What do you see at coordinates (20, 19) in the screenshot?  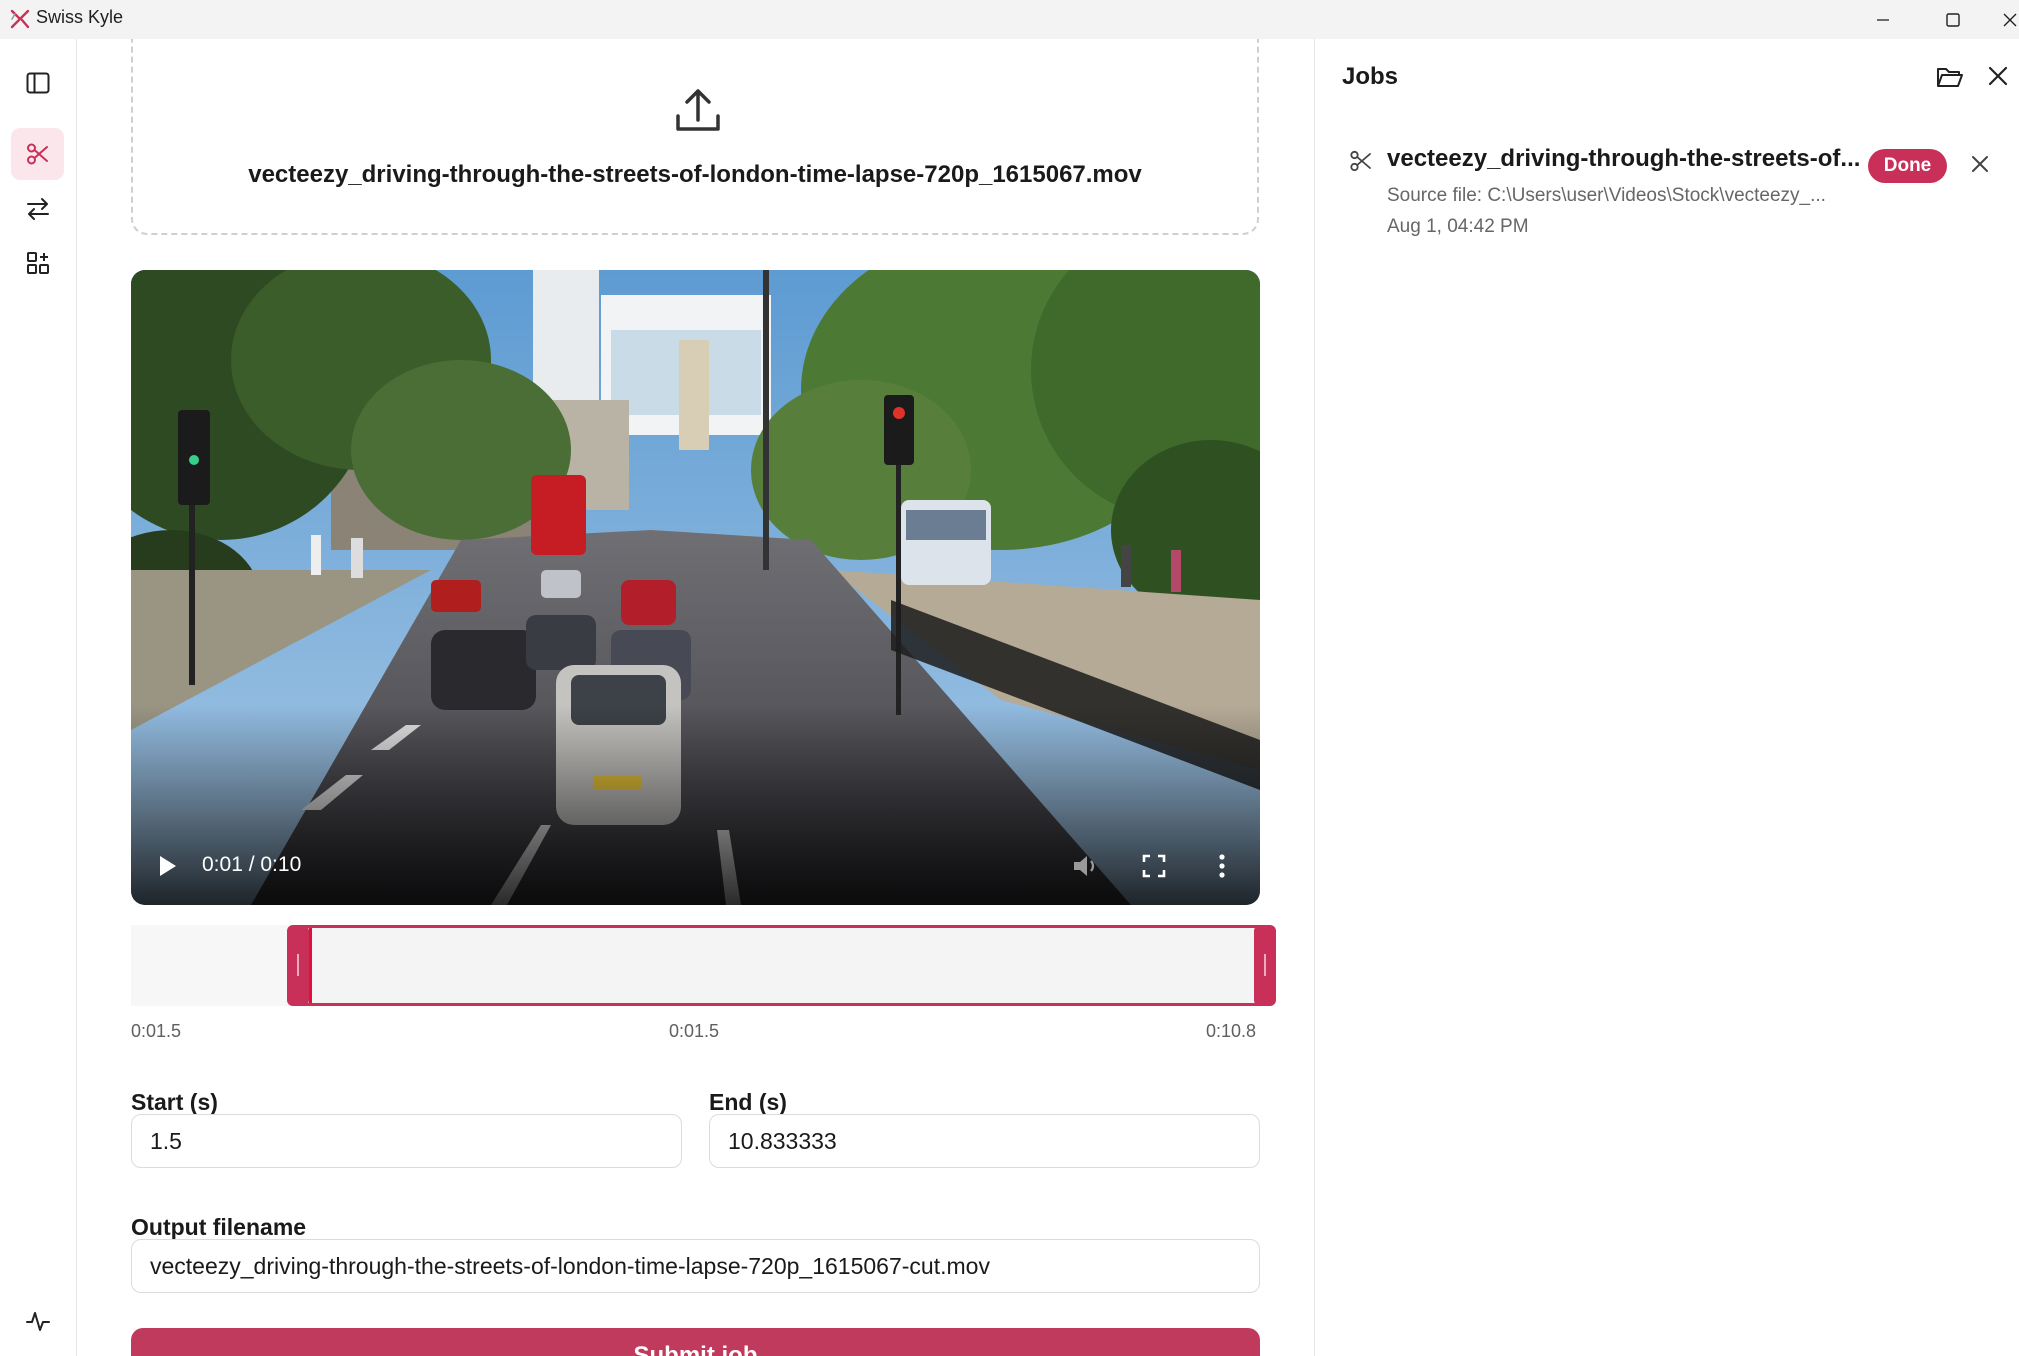 I see `app-logo-icon` at bounding box center [20, 19].